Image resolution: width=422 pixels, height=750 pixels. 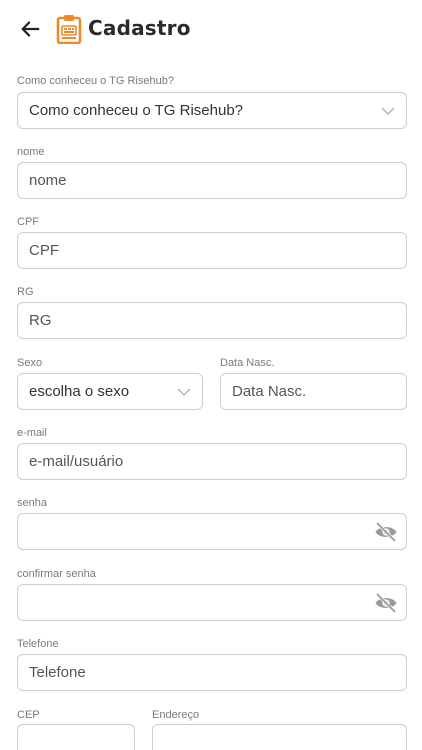 What do you see at coordinates (194, 531) in the screenshot?
I see `senha-input` at bounding box center [194, 531].